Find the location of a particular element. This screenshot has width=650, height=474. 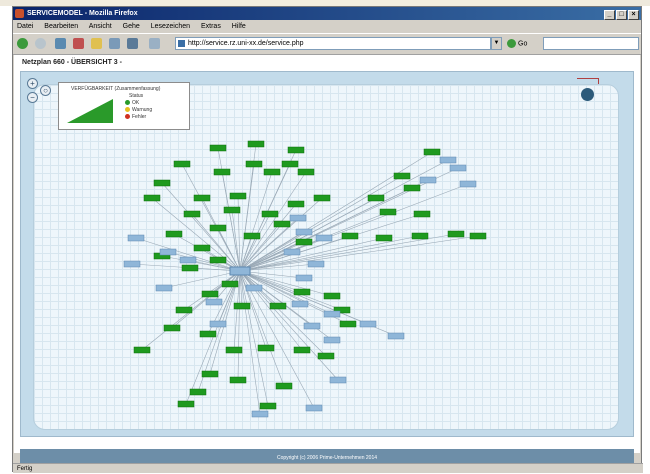

back-icon is located at coordinates (22, 43).